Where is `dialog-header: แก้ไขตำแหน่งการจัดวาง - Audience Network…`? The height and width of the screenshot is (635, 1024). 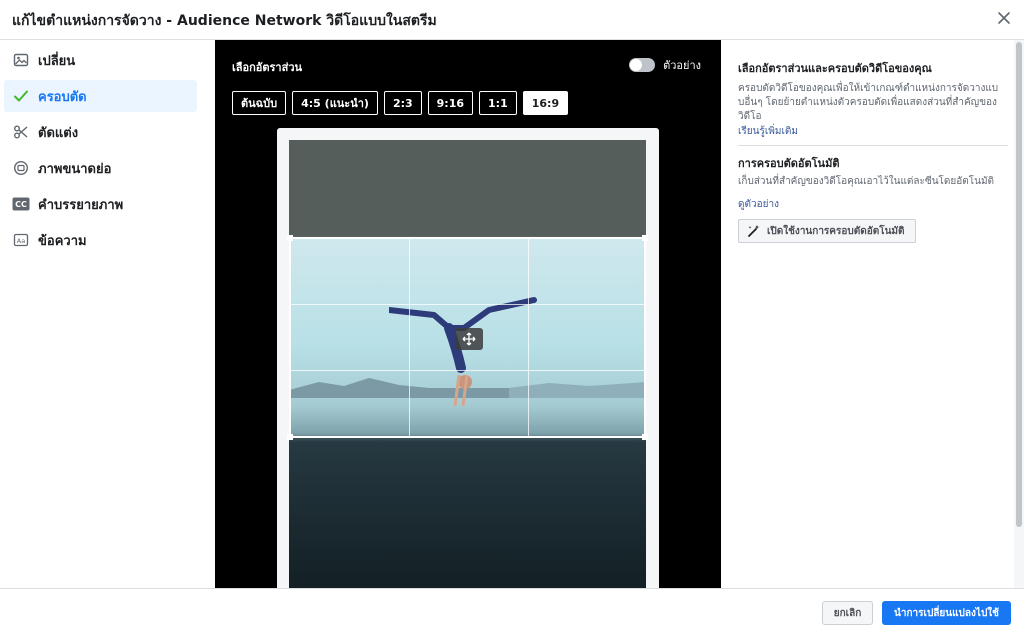 dialog-header: แก้ไขตำแหน่งการจัดวาง - Audience Network… is located at coordinates (512, 20).